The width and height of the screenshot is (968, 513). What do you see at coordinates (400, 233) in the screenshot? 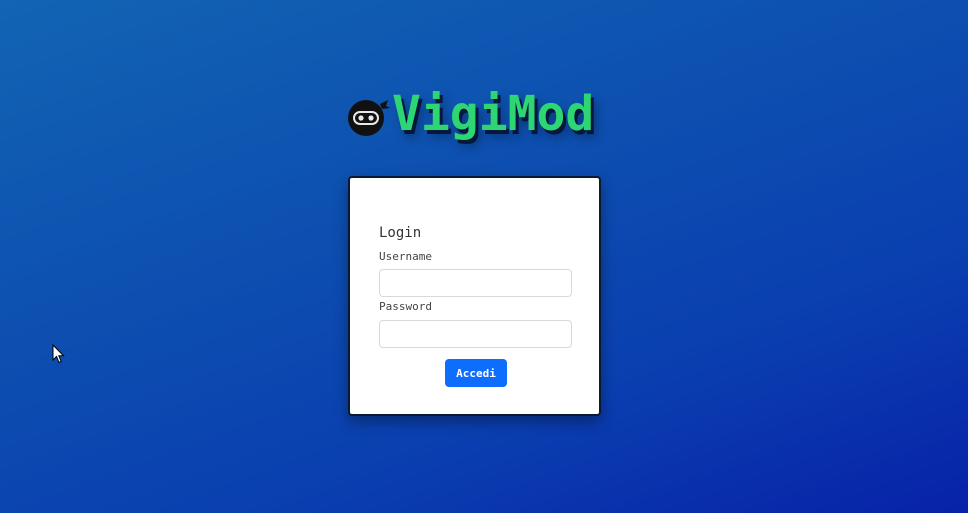
I see `login-title: Login` at bounding box center [400, 233].